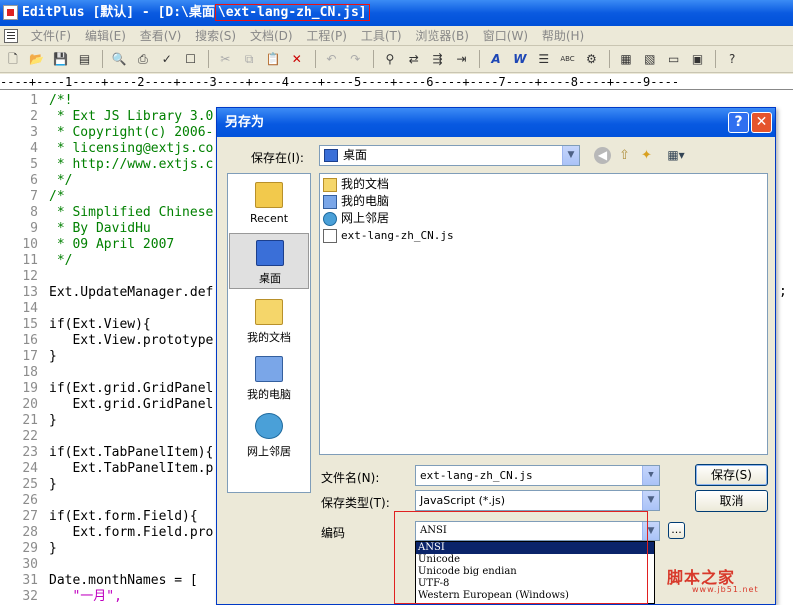  Describe the element at coordinates (381, 36) in the screenshot. I see `menu-tools: 工具(T)` at that location.